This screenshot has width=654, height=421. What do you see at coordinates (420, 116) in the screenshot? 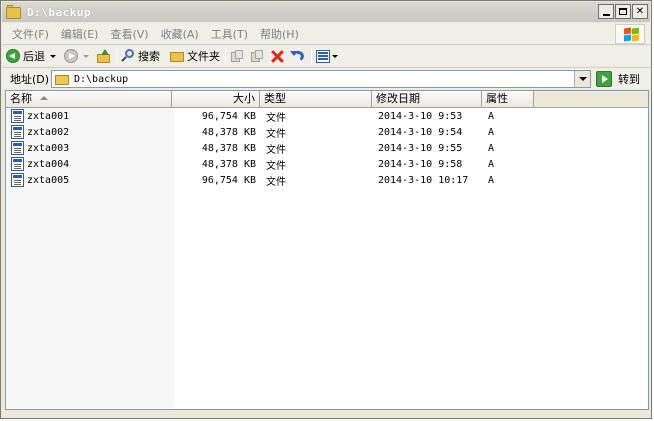
I see `file-modified: 2014-3-10 9:53` at bounding box center [420, 116].